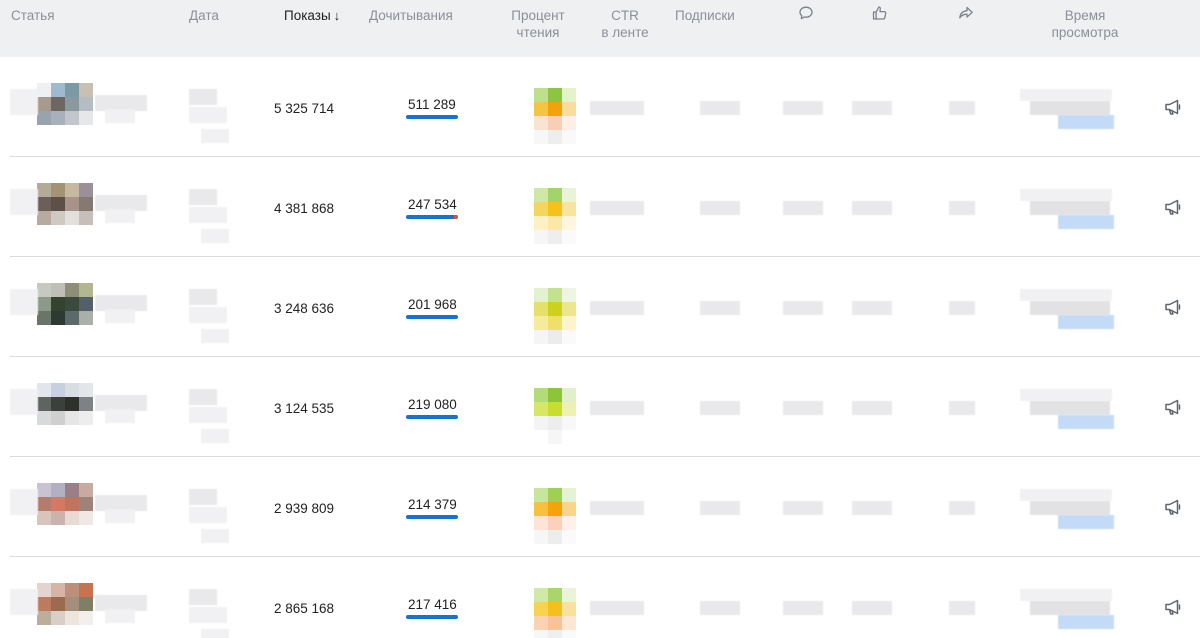 The height and width of the screenshot is (638, 1200). I want to click on column-header-read-percent: Процент чтения, so click(538, 24).